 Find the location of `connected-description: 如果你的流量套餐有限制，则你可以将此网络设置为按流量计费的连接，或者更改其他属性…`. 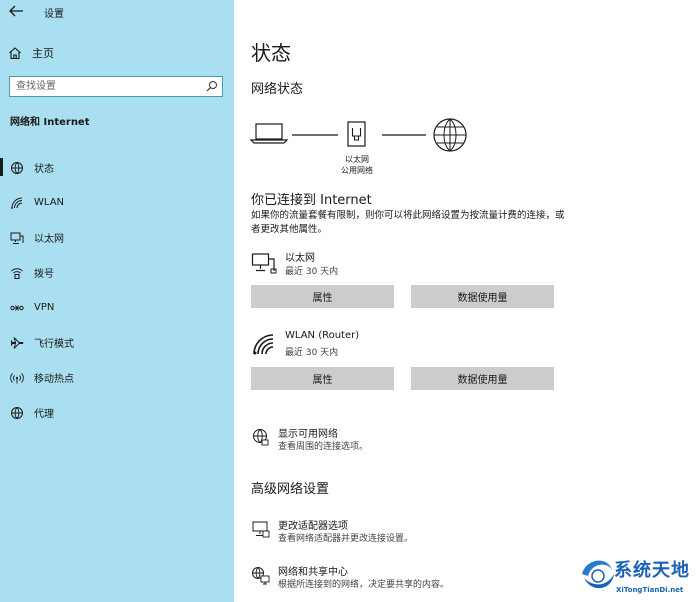

connected-description: 如果你的流量套餐有限制，则你可以将此网络设置为按流量计费的连接，或者更改其他属性… is located at coordinates (408, 222).